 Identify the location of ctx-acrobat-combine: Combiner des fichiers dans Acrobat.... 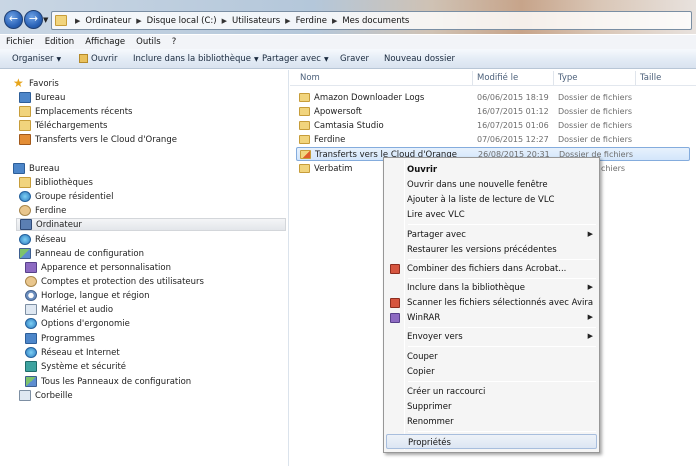
(491, 268).